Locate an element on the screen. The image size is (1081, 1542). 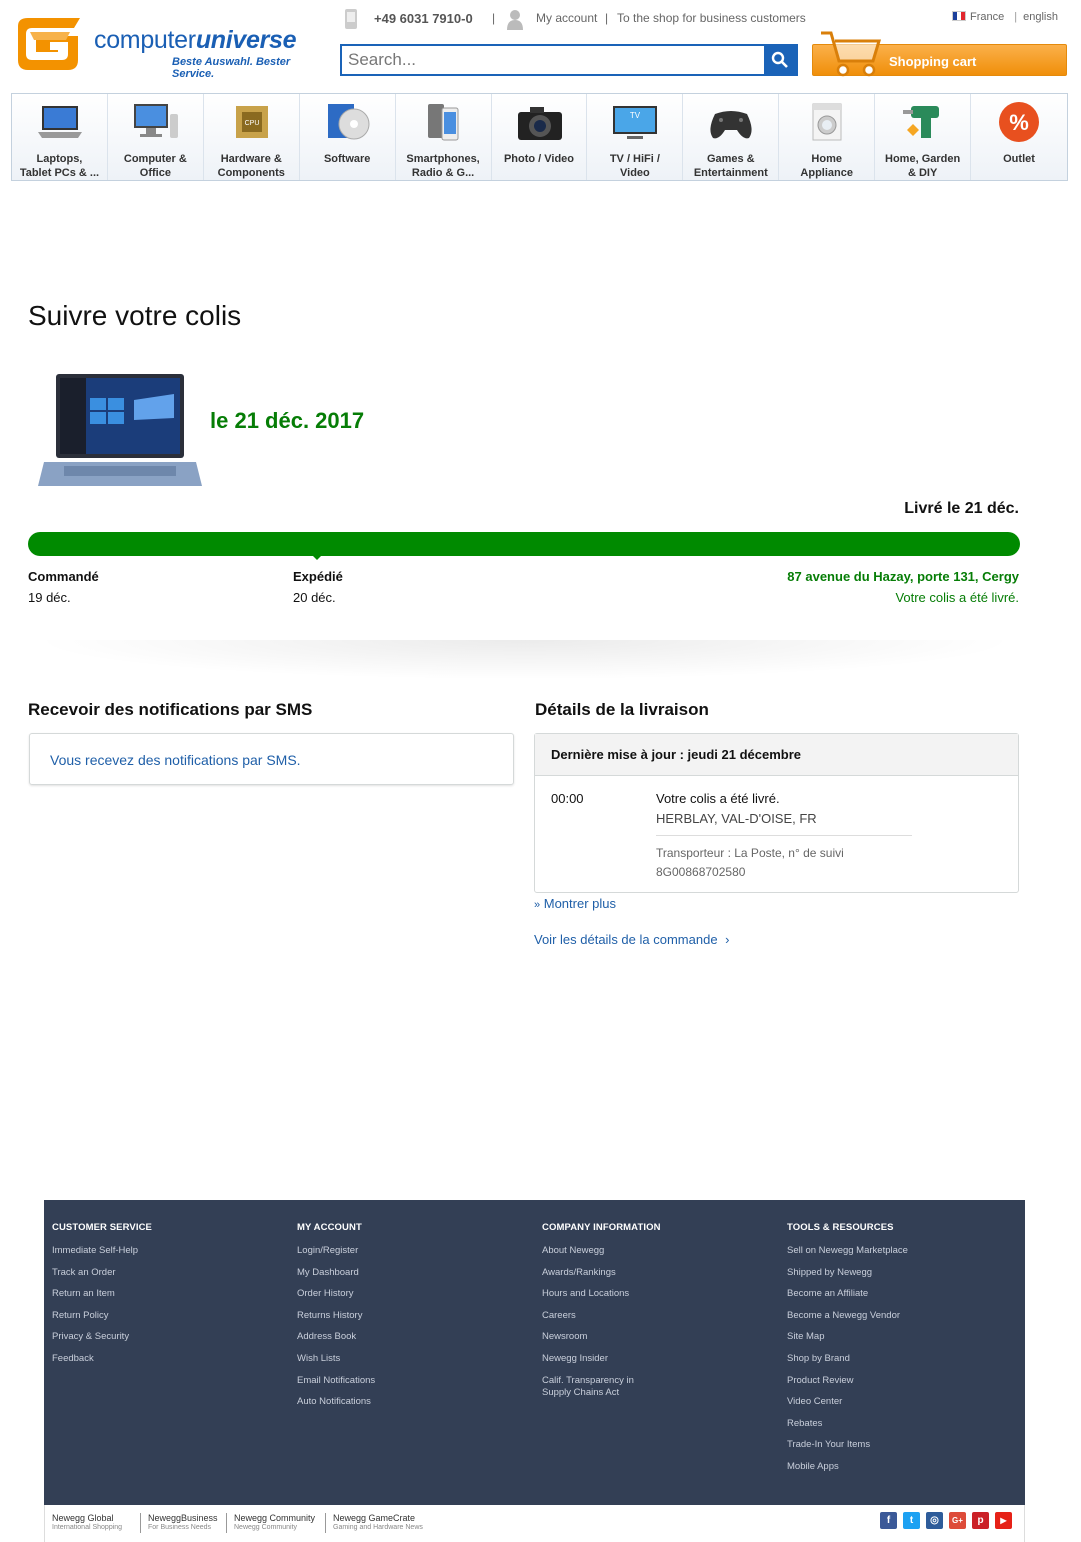
category-outlet: % Outlet is located at coordinates (1019, 137).